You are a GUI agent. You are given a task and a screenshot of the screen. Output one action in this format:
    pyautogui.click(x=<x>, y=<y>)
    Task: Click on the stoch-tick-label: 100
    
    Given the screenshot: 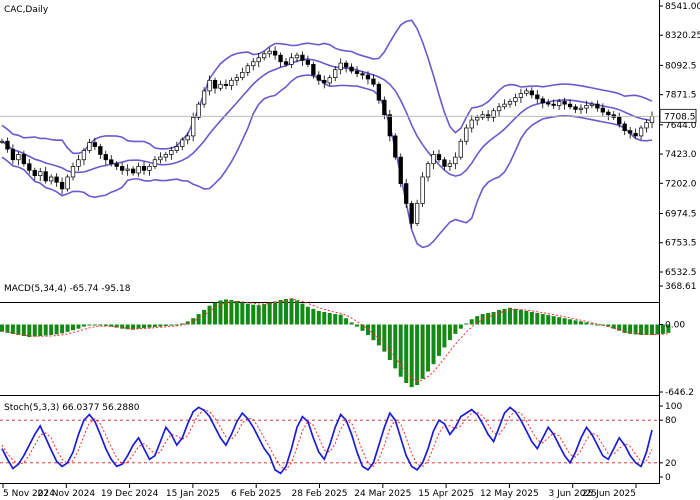 What is the action you would take?
    pyautogui.click(x=673, y=407)
    